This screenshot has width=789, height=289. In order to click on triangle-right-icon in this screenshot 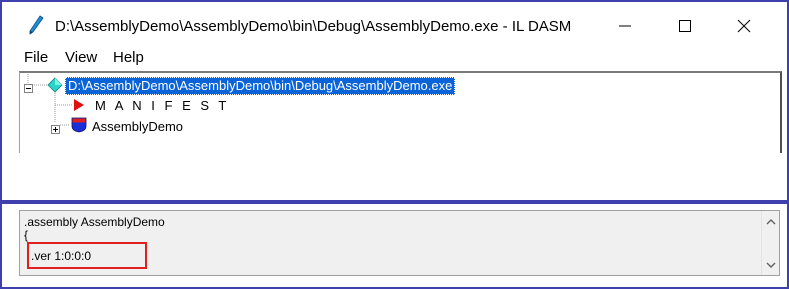, I will do `click(79, 107)`.